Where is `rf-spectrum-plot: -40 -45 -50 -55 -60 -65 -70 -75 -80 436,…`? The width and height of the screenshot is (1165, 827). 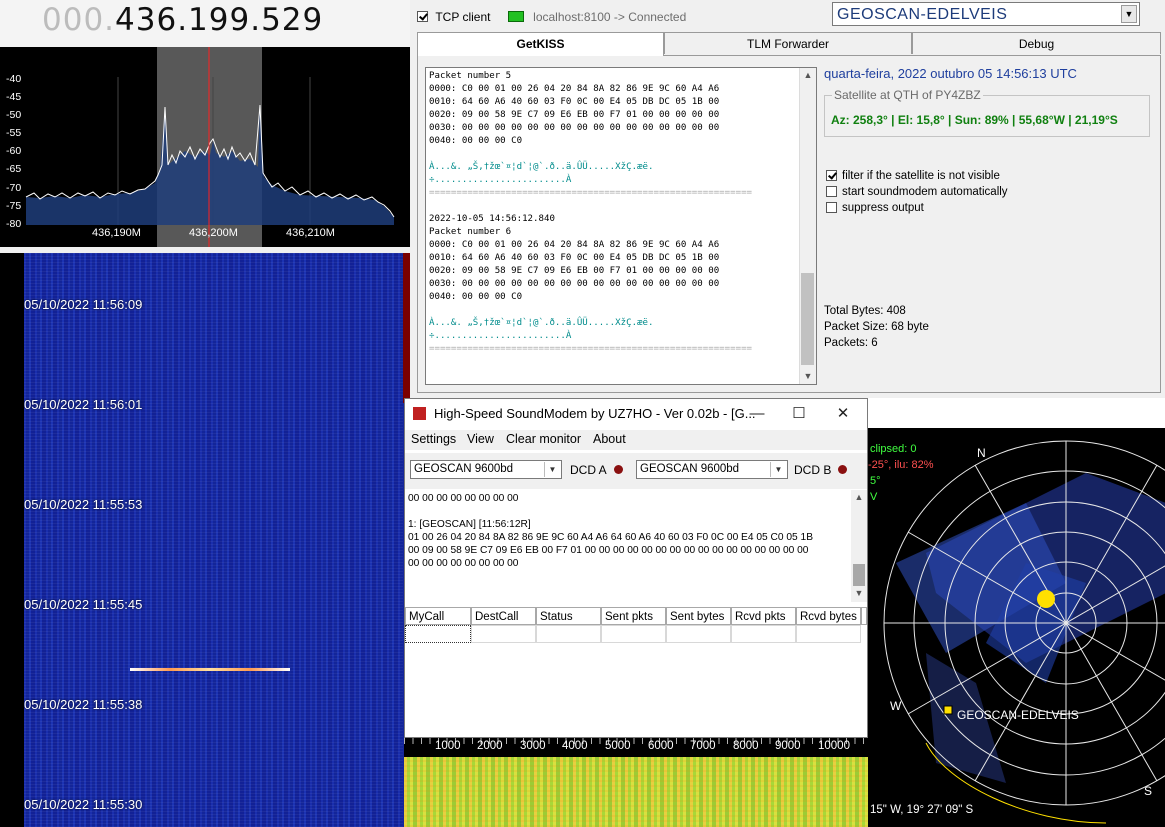
rf-spectrum-plot: -40 -45 -50 -55 -60 -65 -70 -75 -80 436,… is located at coordinates (205, 147).